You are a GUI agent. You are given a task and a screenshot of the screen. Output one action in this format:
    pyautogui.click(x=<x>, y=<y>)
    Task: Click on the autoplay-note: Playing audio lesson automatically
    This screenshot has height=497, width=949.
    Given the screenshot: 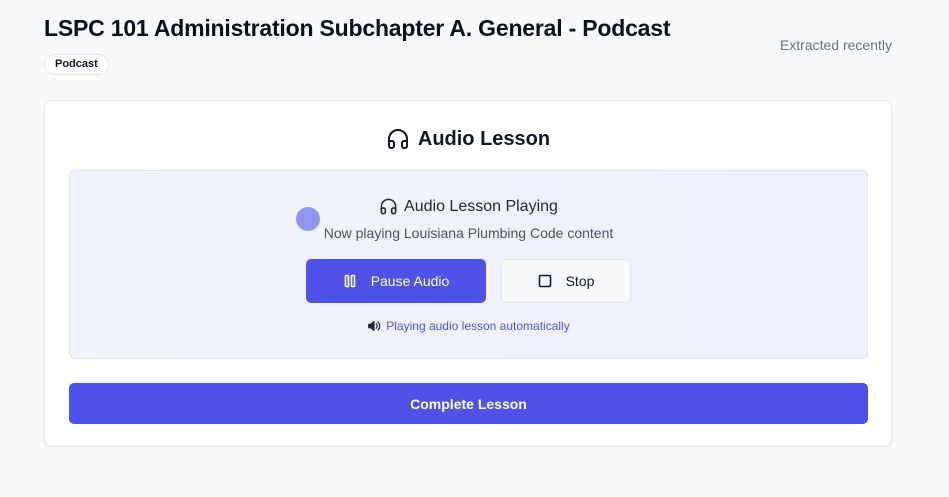 What is the action you would take?
    pyautogui.click(x=468, y=326)
    